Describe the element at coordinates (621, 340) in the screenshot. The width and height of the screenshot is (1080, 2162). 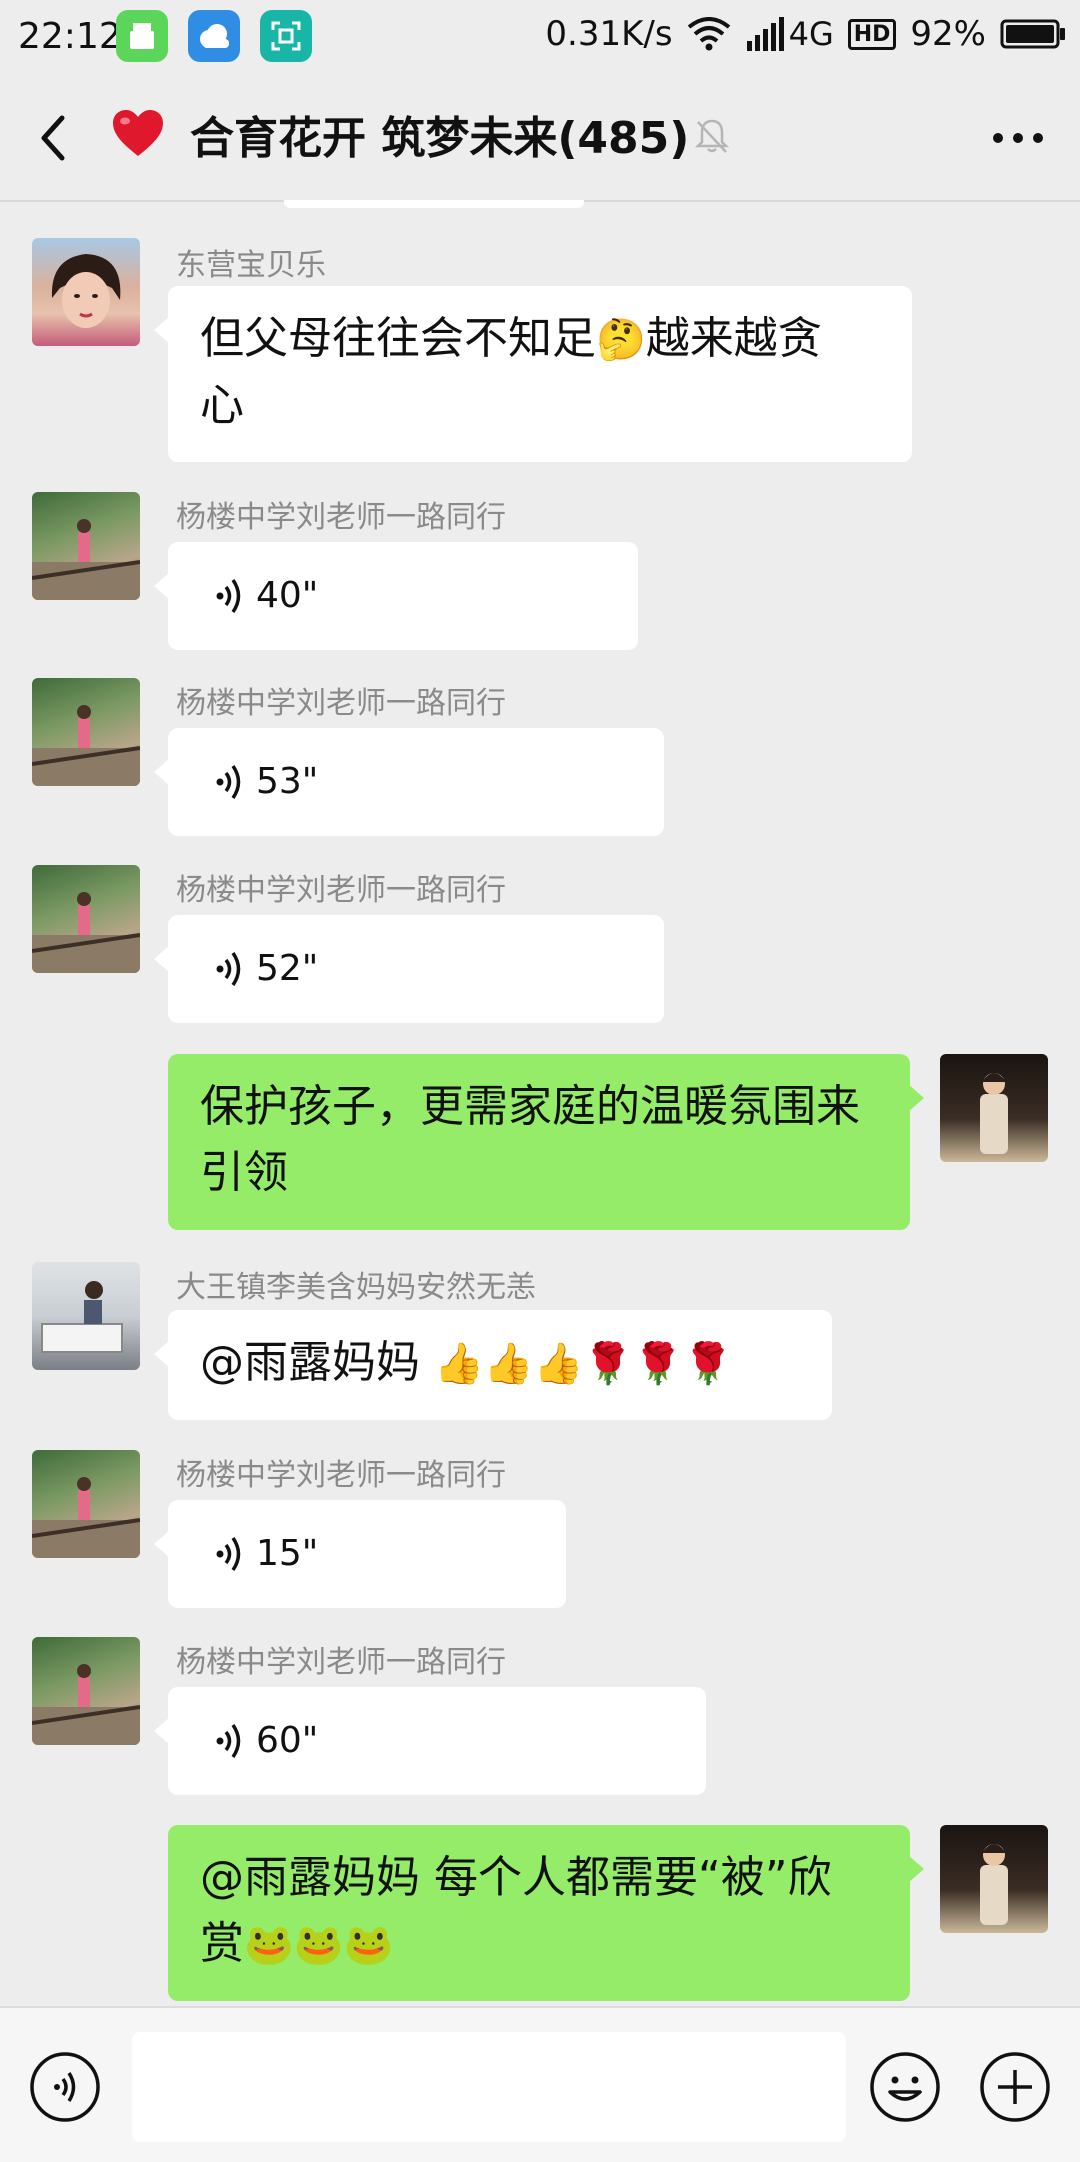
I see `thinking-face-emoji: 🤔` at that location.